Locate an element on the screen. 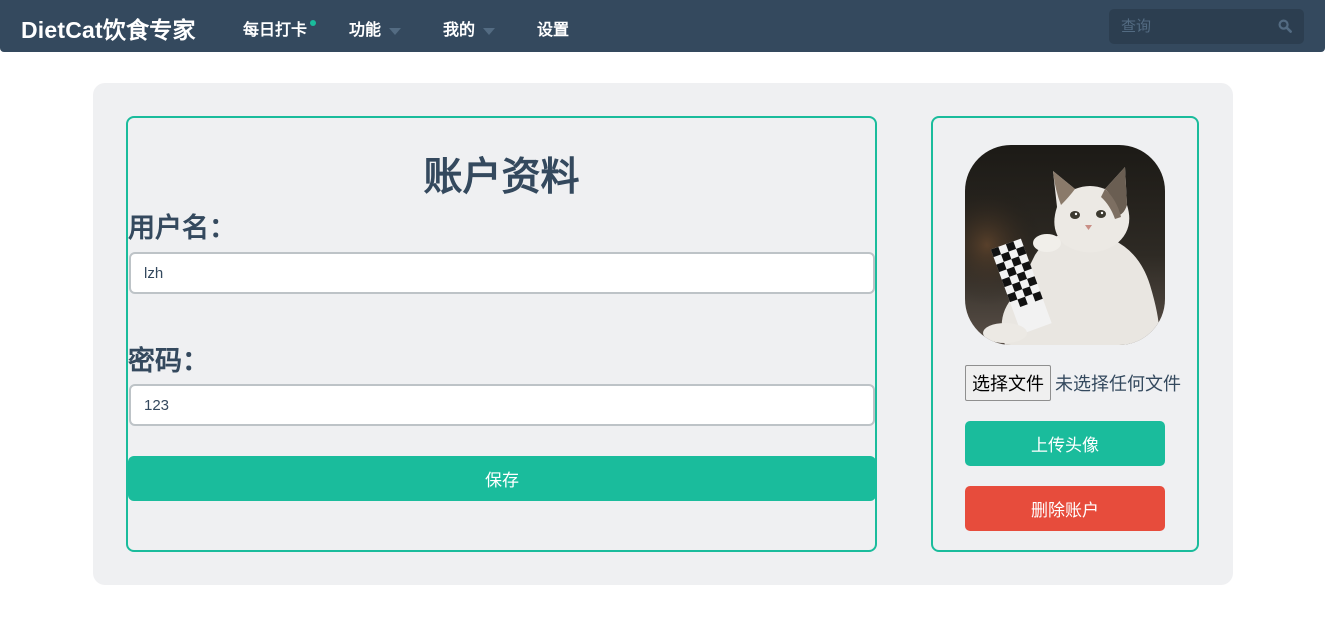  nav-item-label: 功能 is located at coordinates (365, 30).